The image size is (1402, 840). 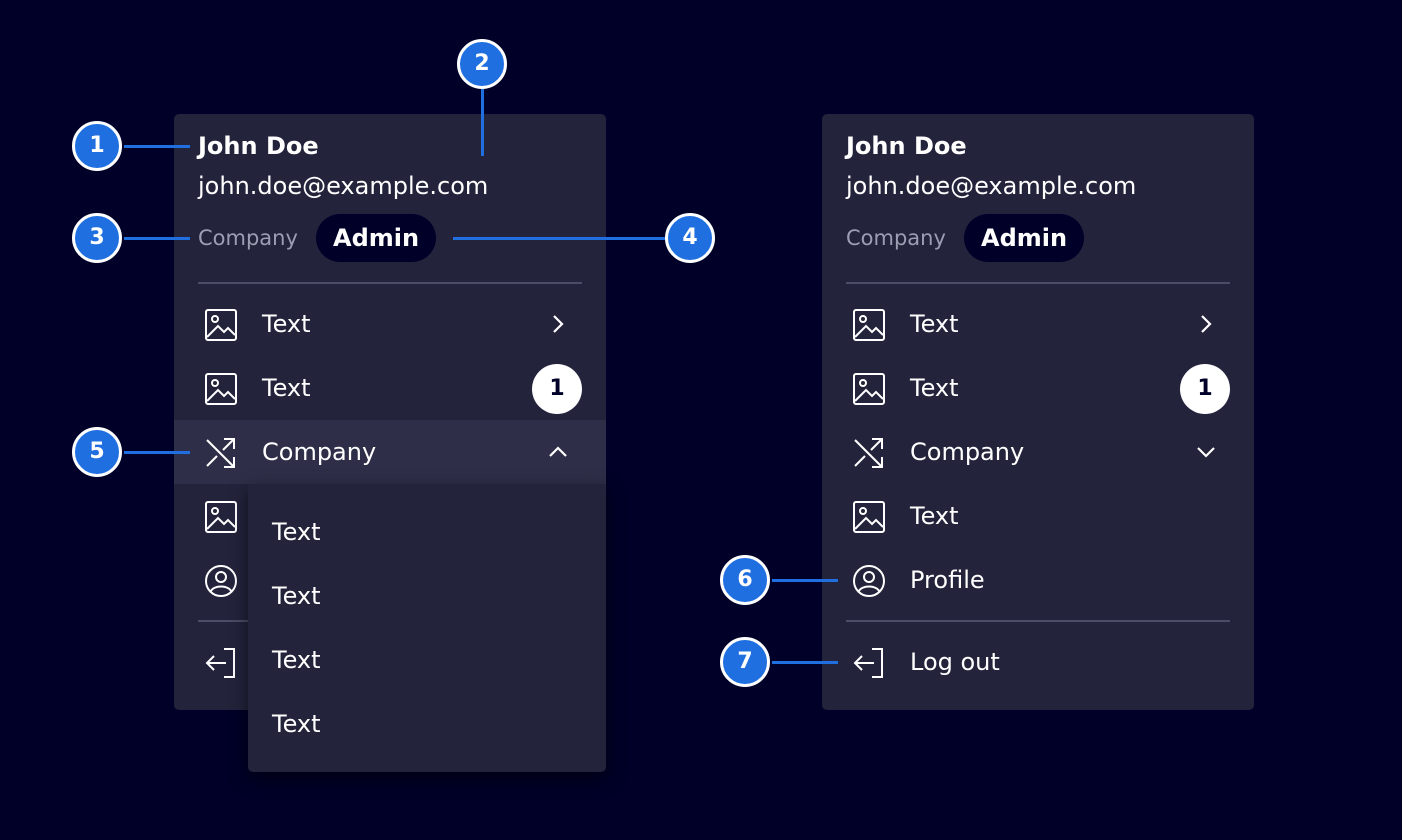 What do you see at coordinates (97, 146) in the screenshot?
I see `annotation-marker: 1` at bounding box center [97, 146].